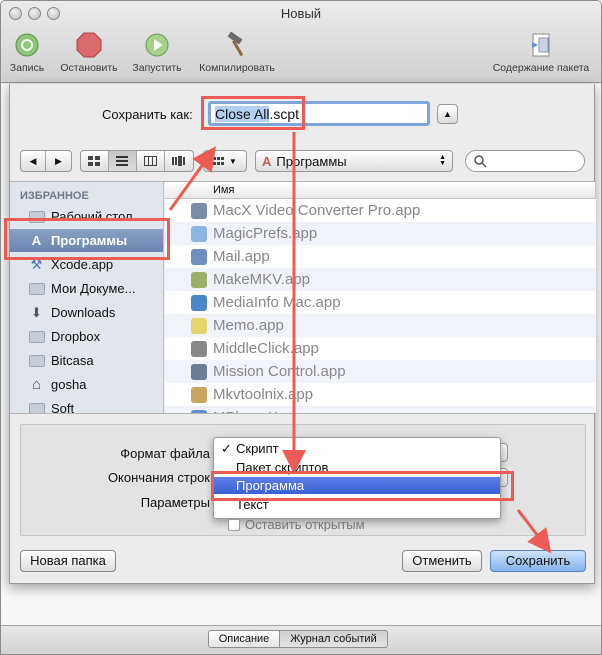  Describe the element at coordinates (36, 360) in the screenshot. I see `folder-icon` at that location.